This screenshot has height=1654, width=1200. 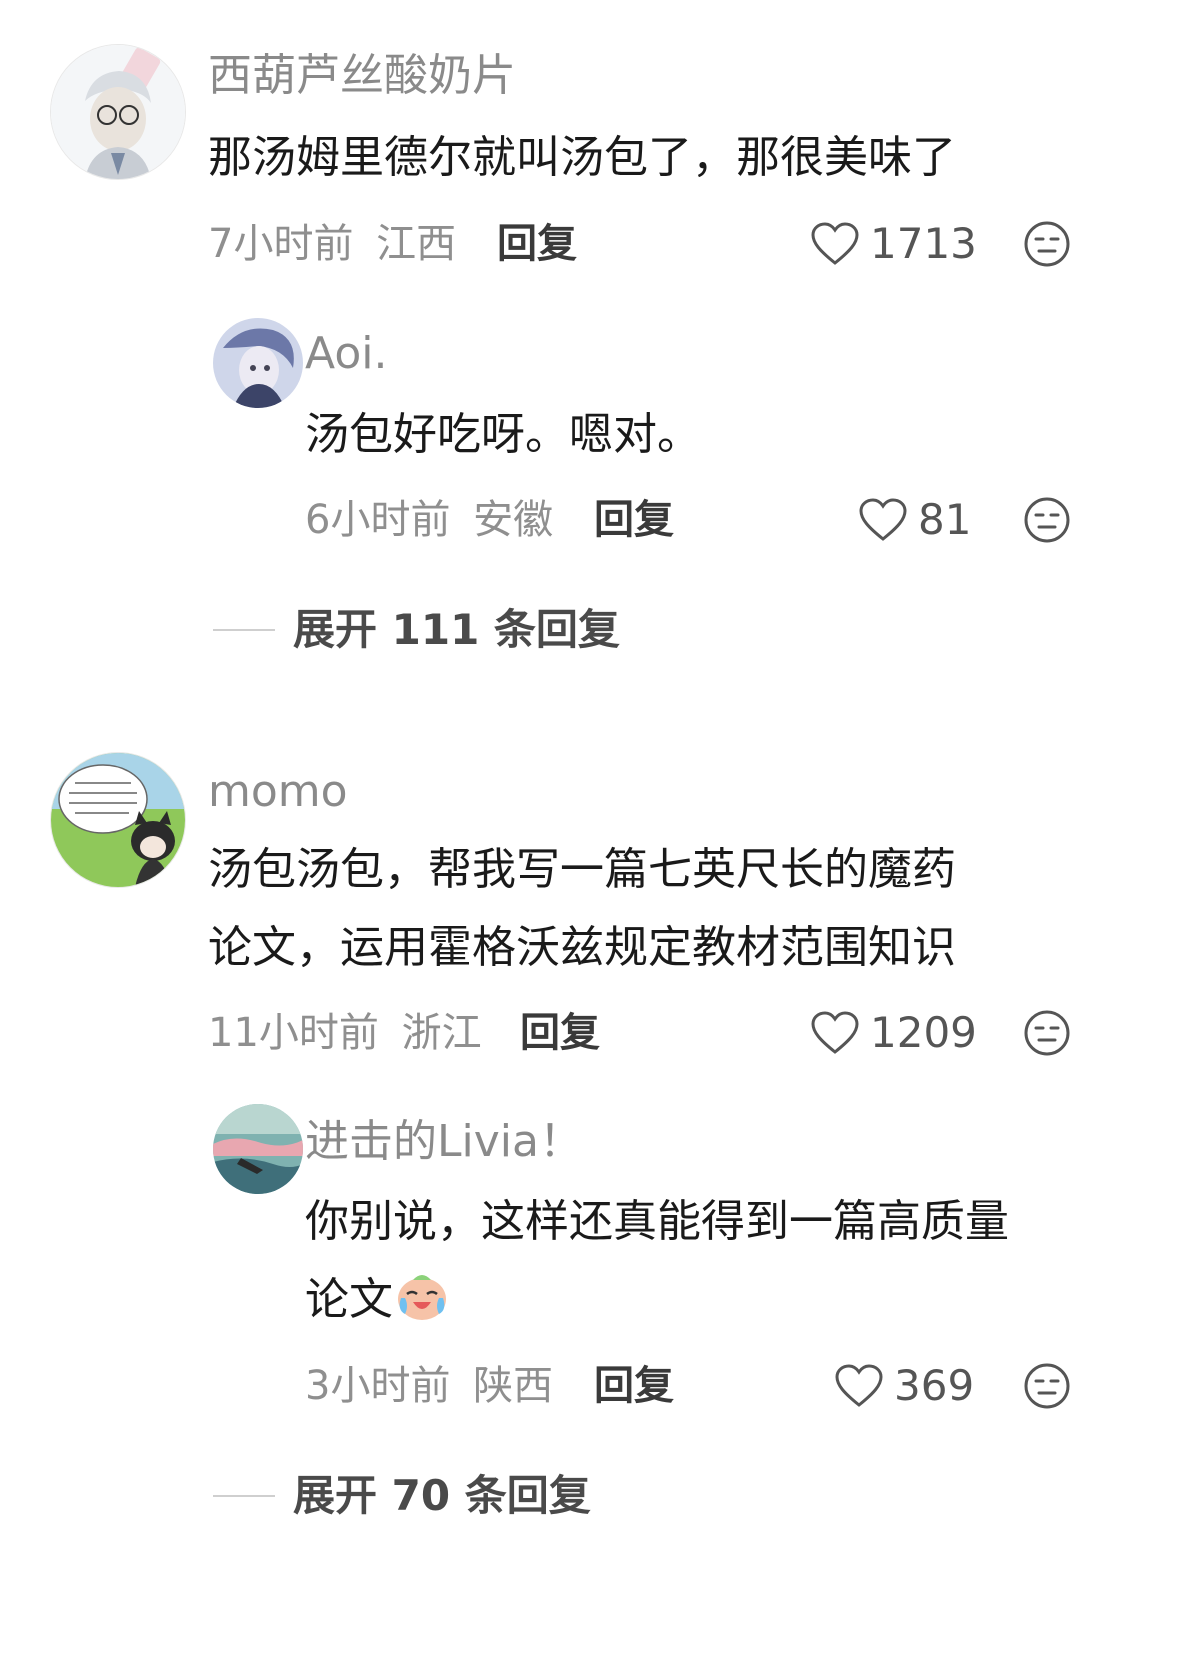 I want to click on avatar-anime-blue-icon, so click(x=258, y=363).